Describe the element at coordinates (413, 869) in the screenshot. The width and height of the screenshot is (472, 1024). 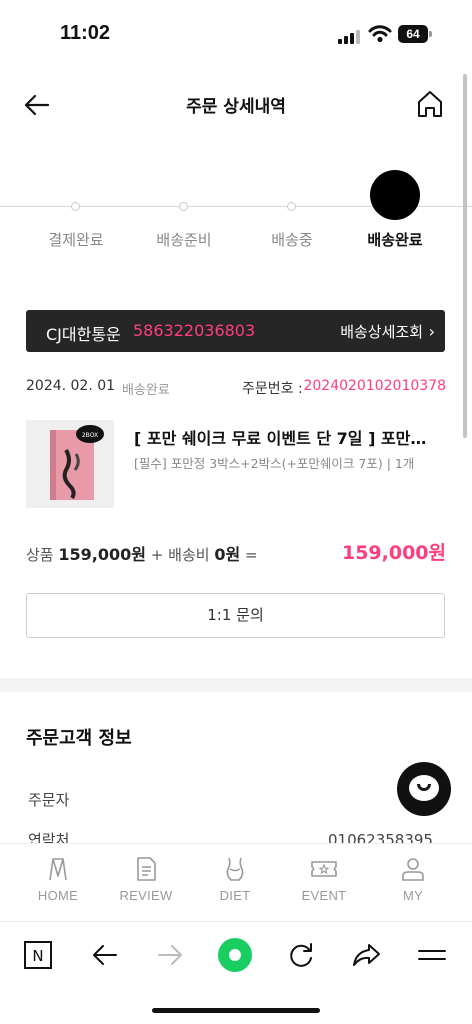
I see `user-icon` at that location.